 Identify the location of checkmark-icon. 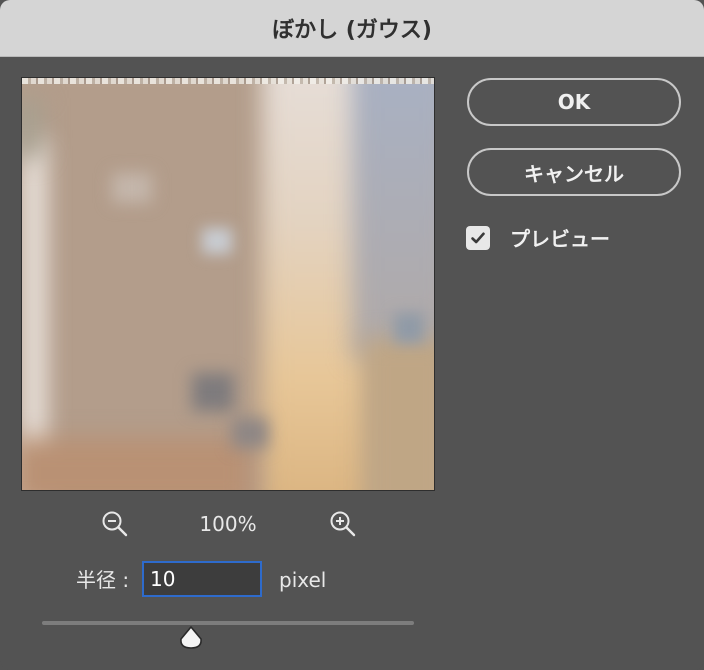
(478, 237).